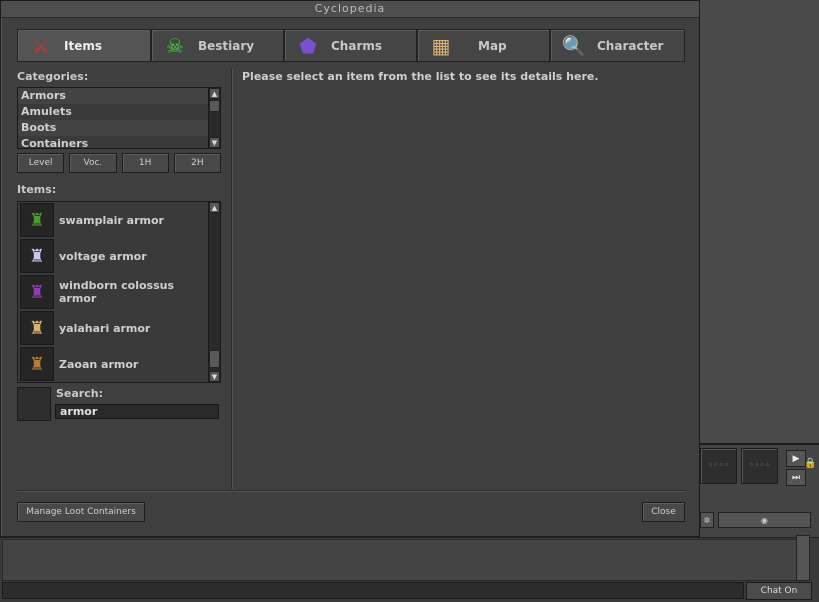 The image size is (819, 602). What do you see at coordinates (707, 520) in the screenshot?
I see `settings-icon: ✲` at bounding box center [707, 520].